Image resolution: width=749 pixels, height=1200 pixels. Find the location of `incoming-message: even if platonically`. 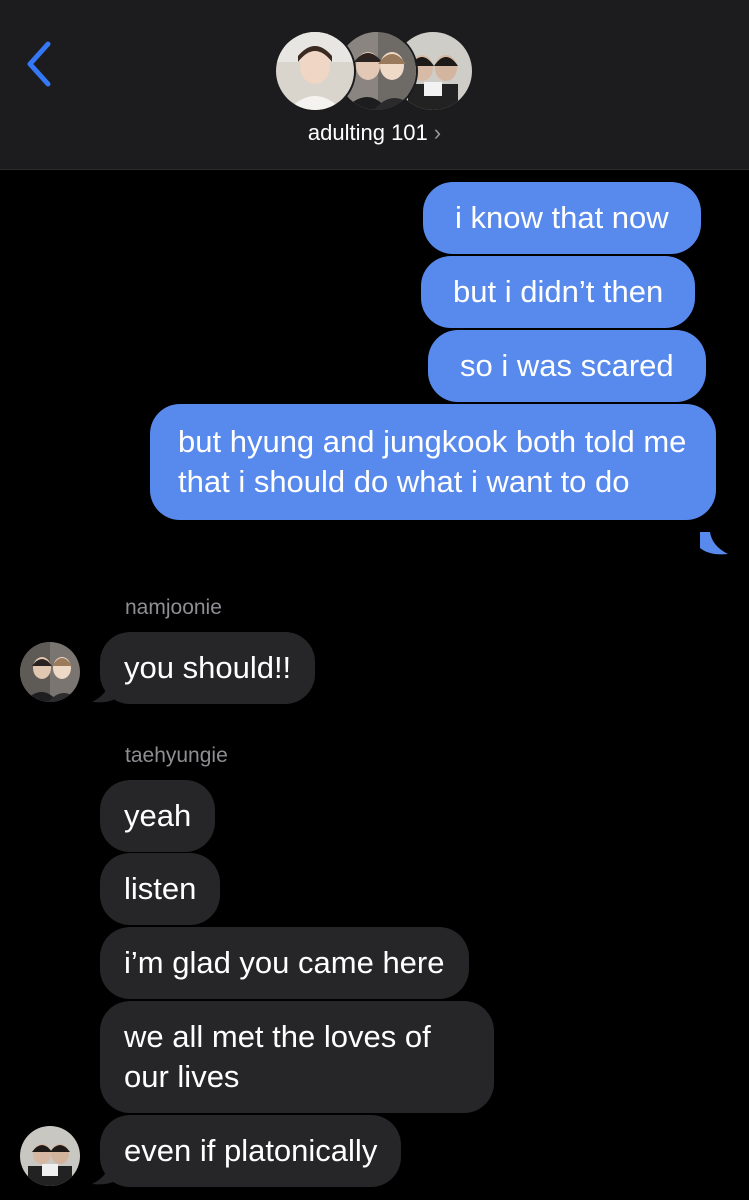

incoming-message: even if platonically is located at coordinates (251, 1151).